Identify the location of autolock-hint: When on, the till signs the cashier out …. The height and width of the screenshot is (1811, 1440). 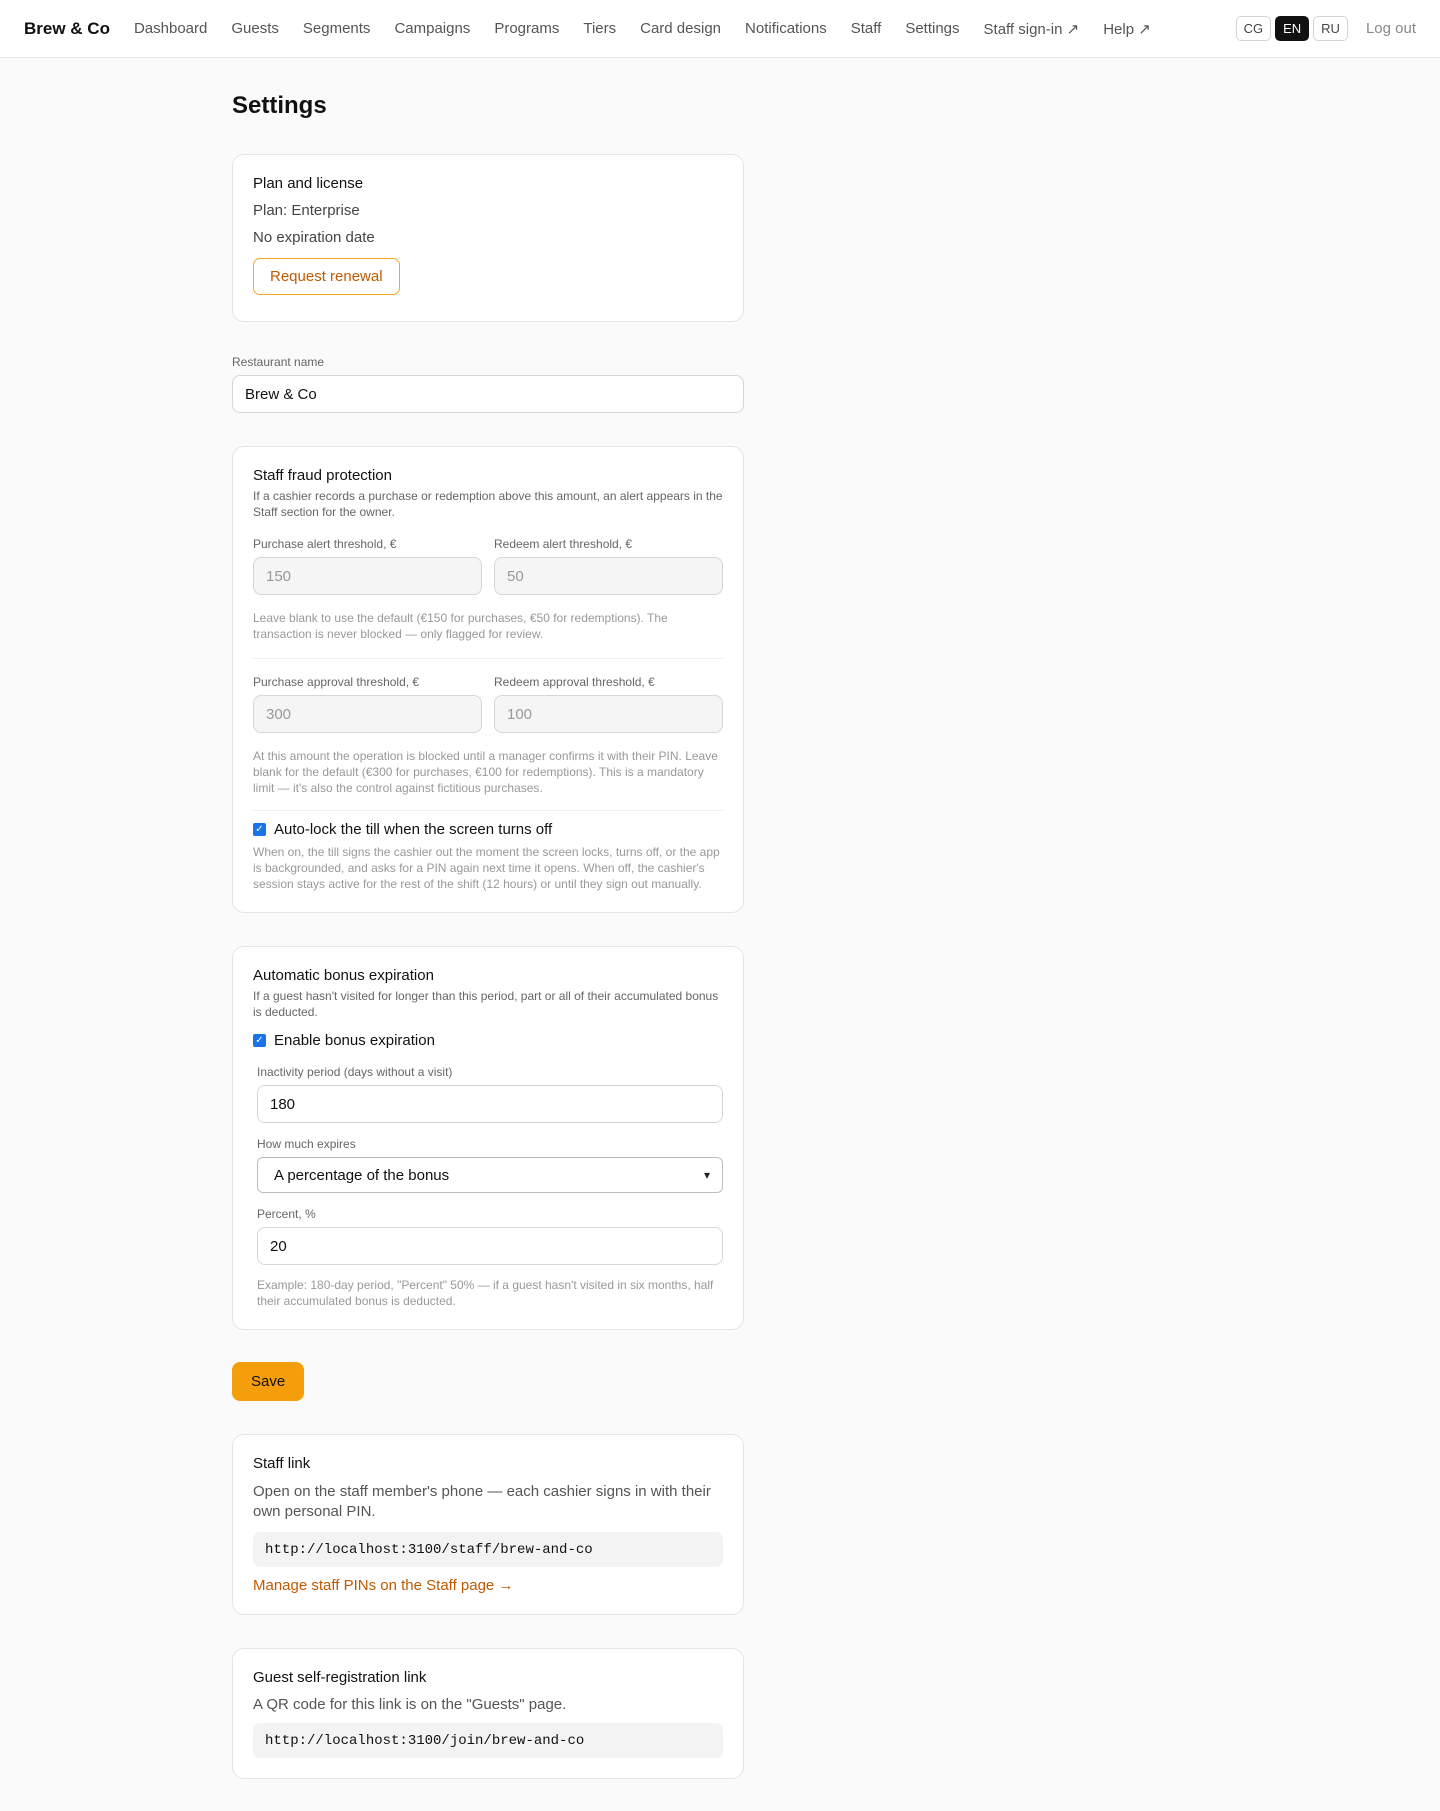
(486, 868).